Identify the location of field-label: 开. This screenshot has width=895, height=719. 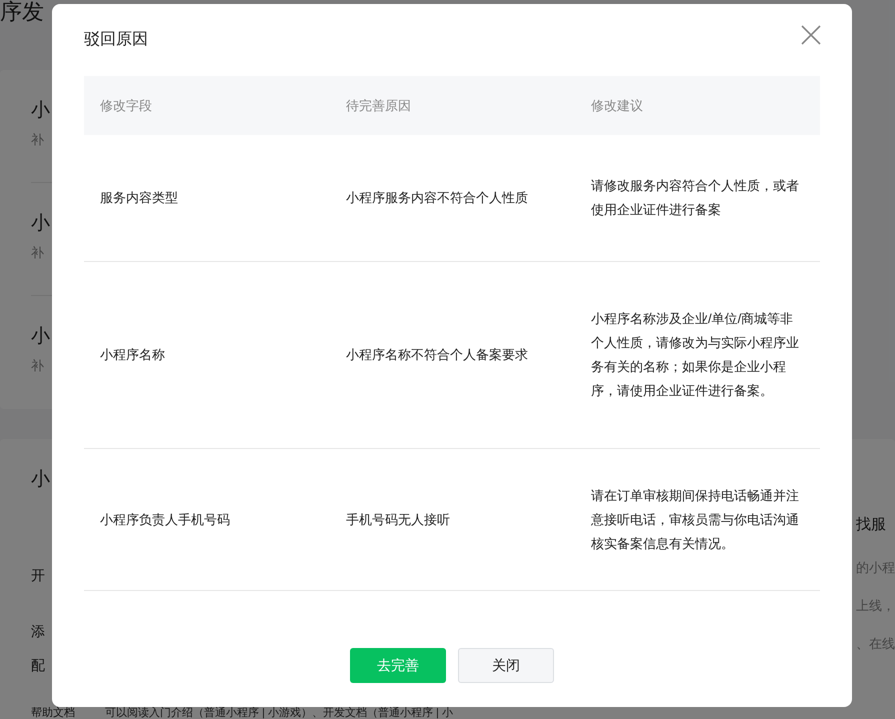
(38, 575).